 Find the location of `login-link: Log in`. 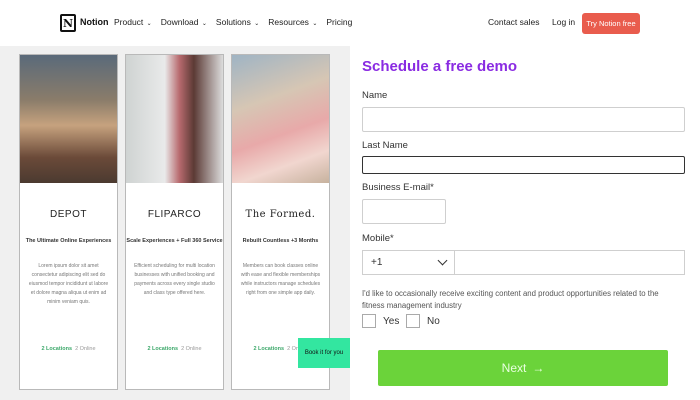

login-link: Log in is located at coordinates (563, 22).